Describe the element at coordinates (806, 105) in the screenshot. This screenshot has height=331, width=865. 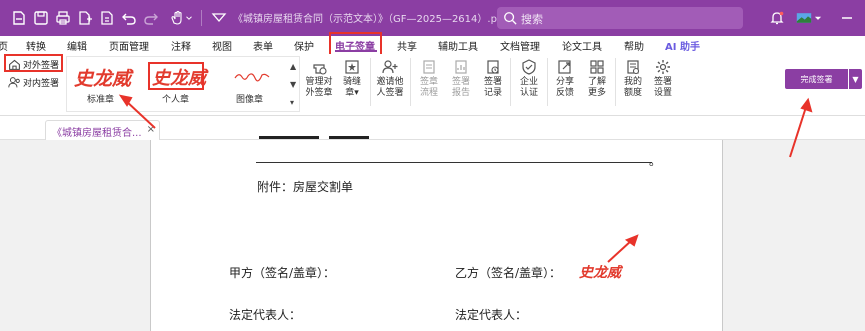
I see `arrow-head` at that location.